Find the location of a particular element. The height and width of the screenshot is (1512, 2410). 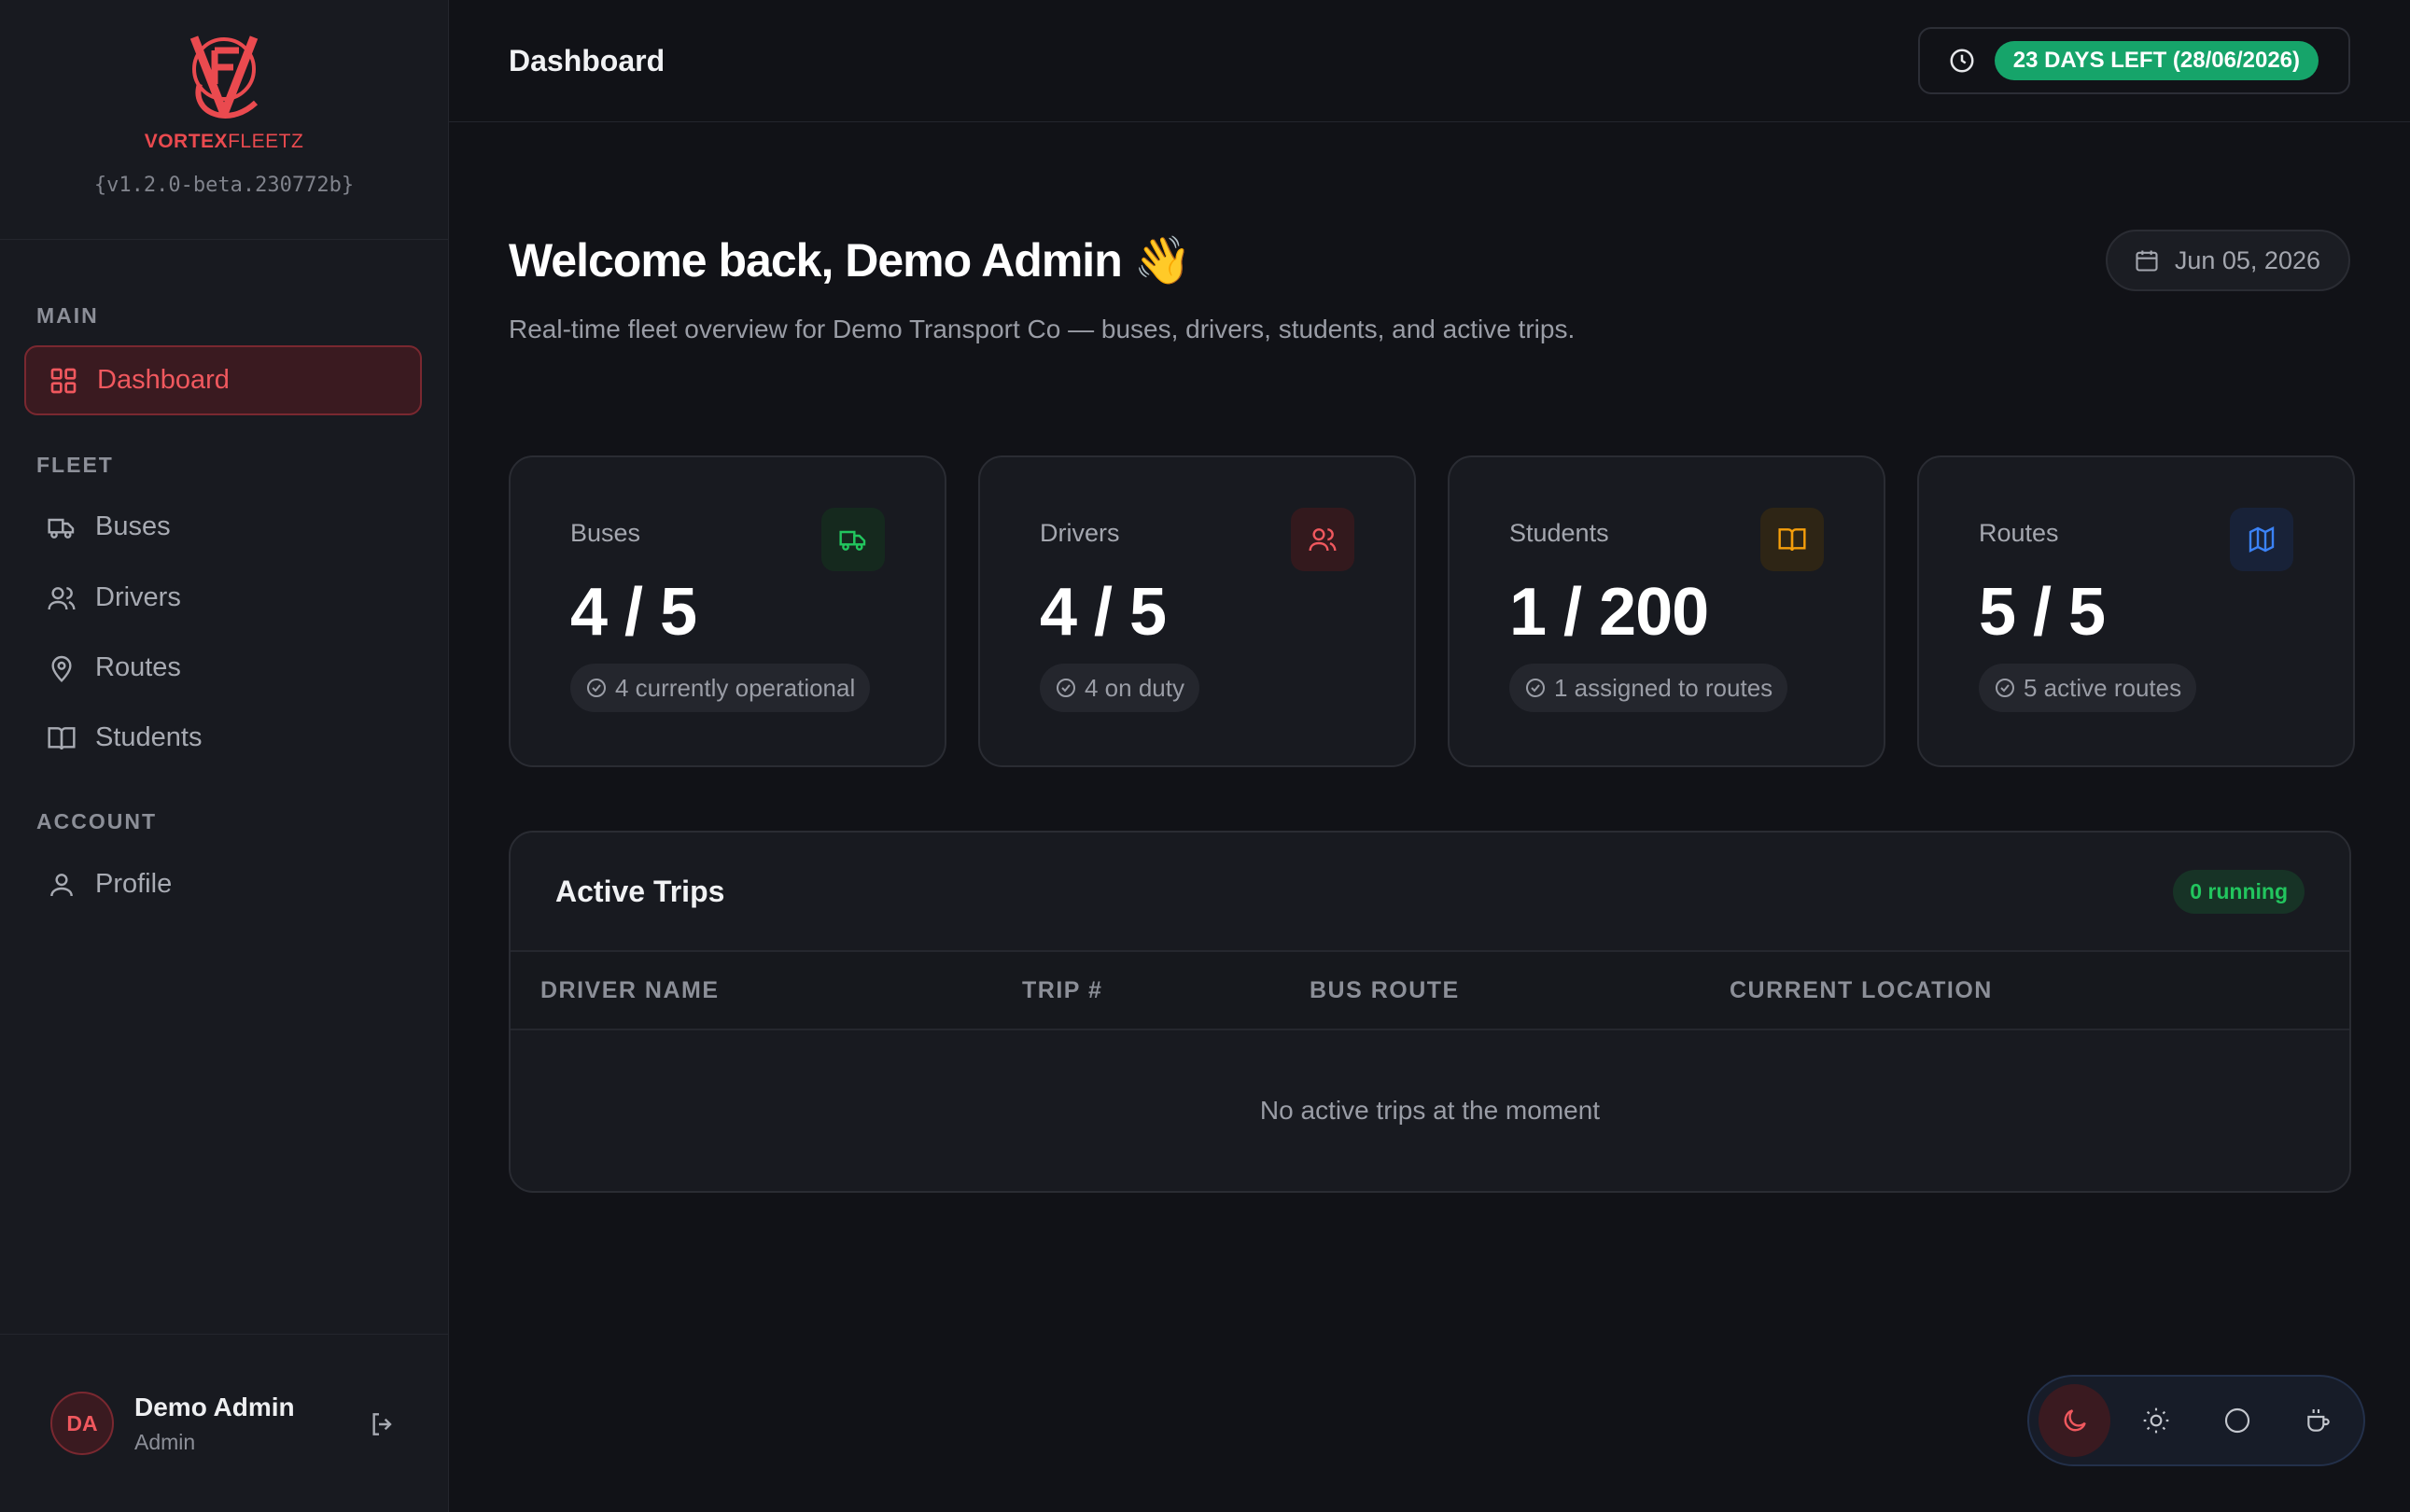

theme-light-button is located at coordinates (2156, 1420).